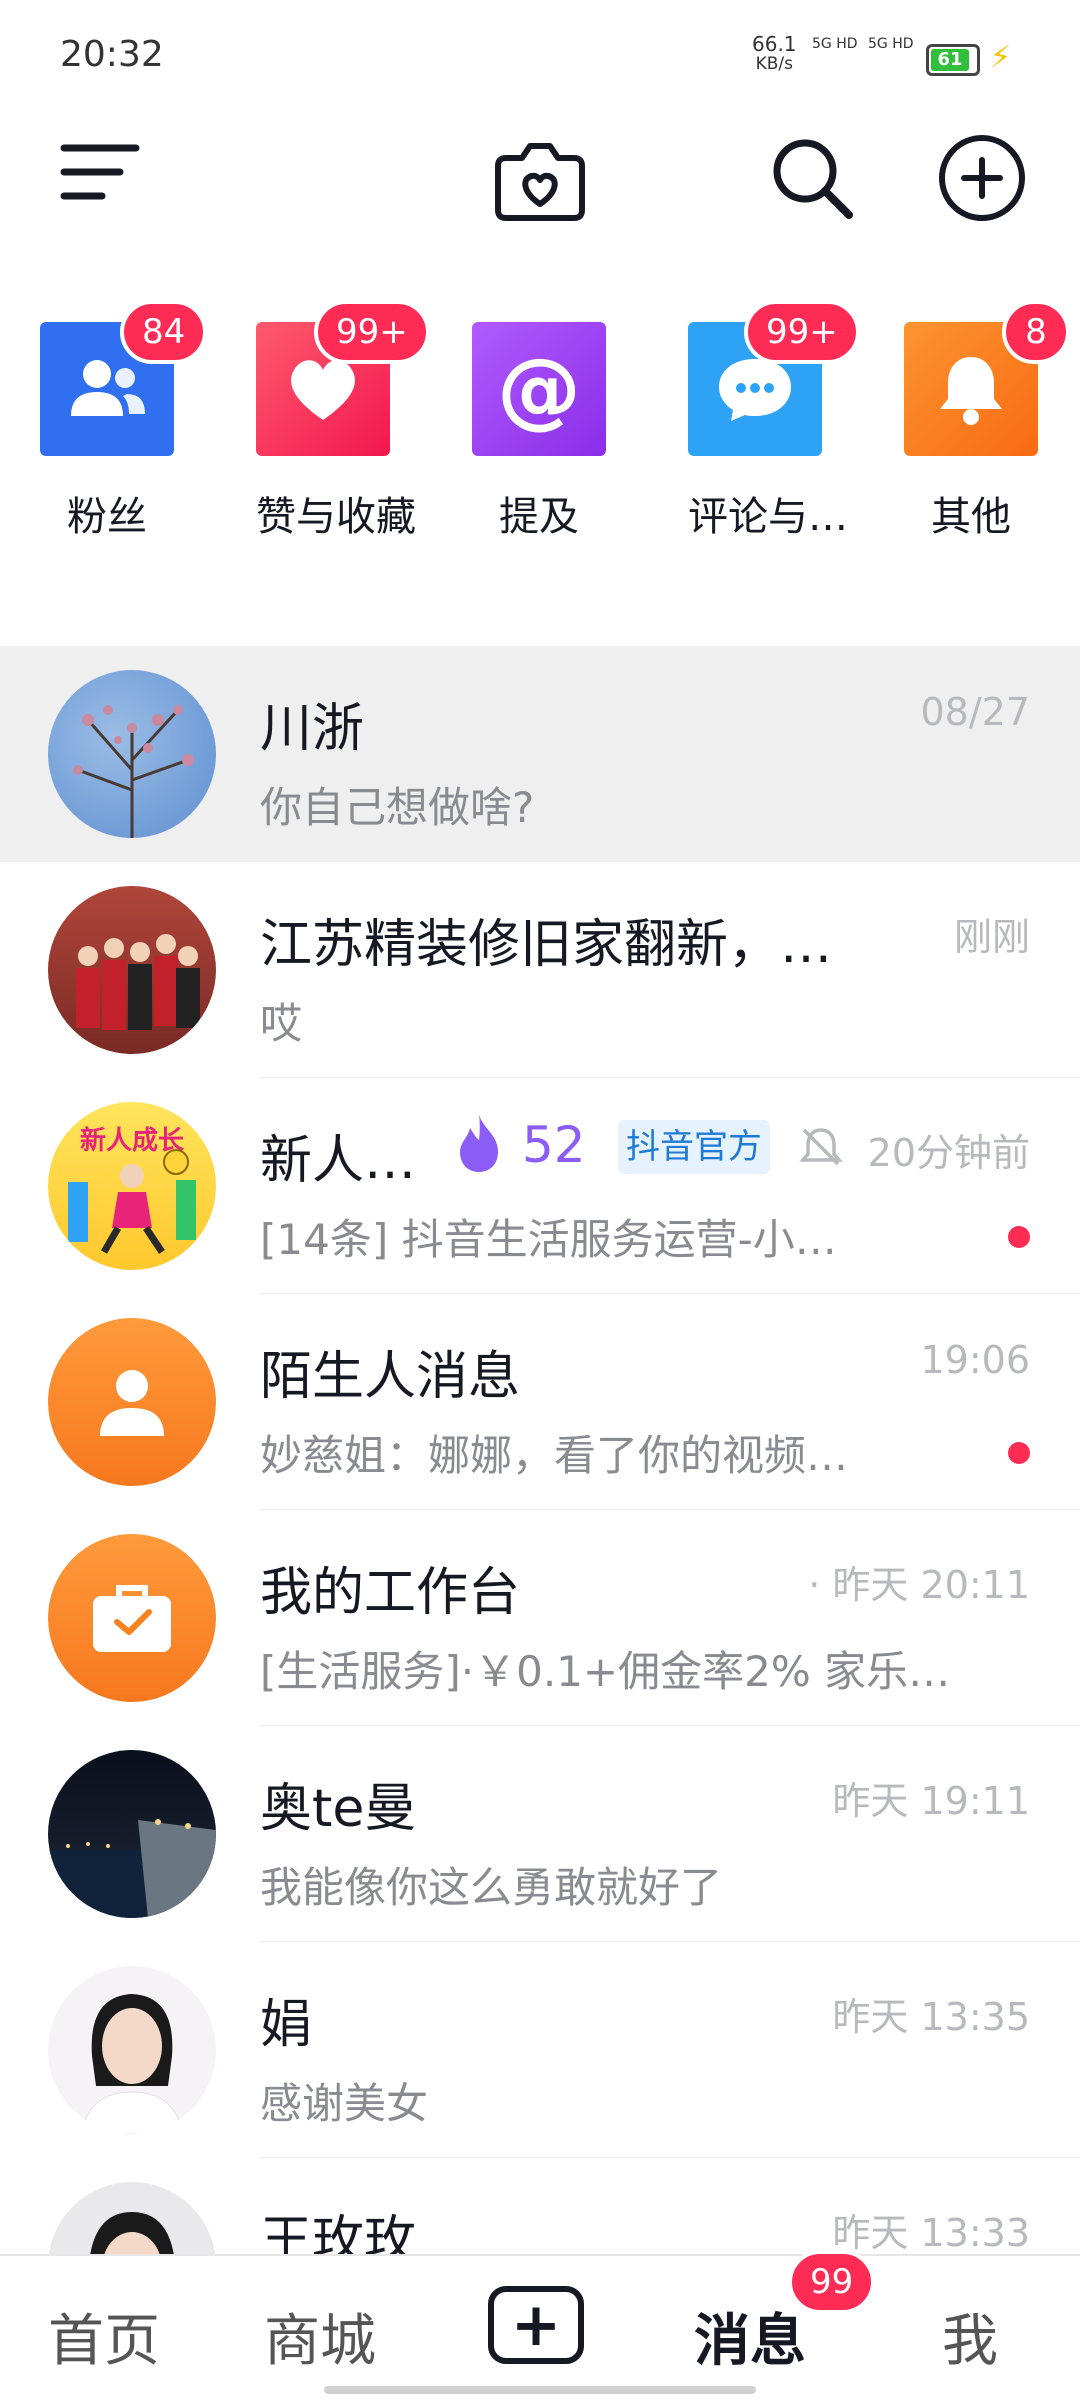  Describe the element at coordinates (812, 178) in the screenshot. I see `search-icon` at that location.